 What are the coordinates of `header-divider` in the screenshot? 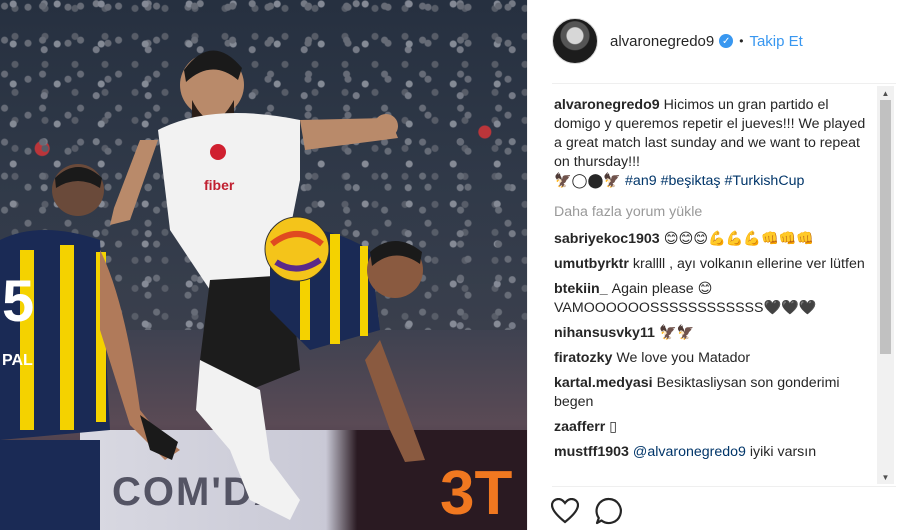 It's located at (724, 83).